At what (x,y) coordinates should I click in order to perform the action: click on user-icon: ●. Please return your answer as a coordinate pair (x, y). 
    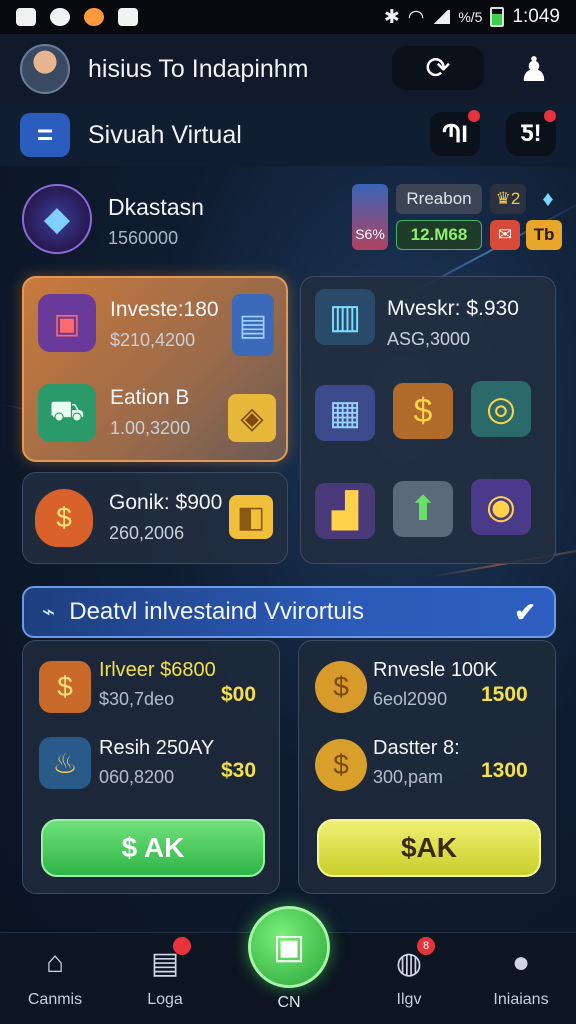
    Looking at the image, I should click on (521, 962).